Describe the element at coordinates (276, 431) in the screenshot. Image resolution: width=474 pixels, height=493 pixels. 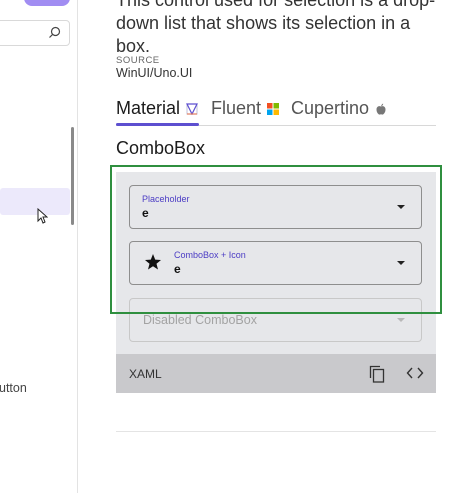
I see `section-divider` at that location.